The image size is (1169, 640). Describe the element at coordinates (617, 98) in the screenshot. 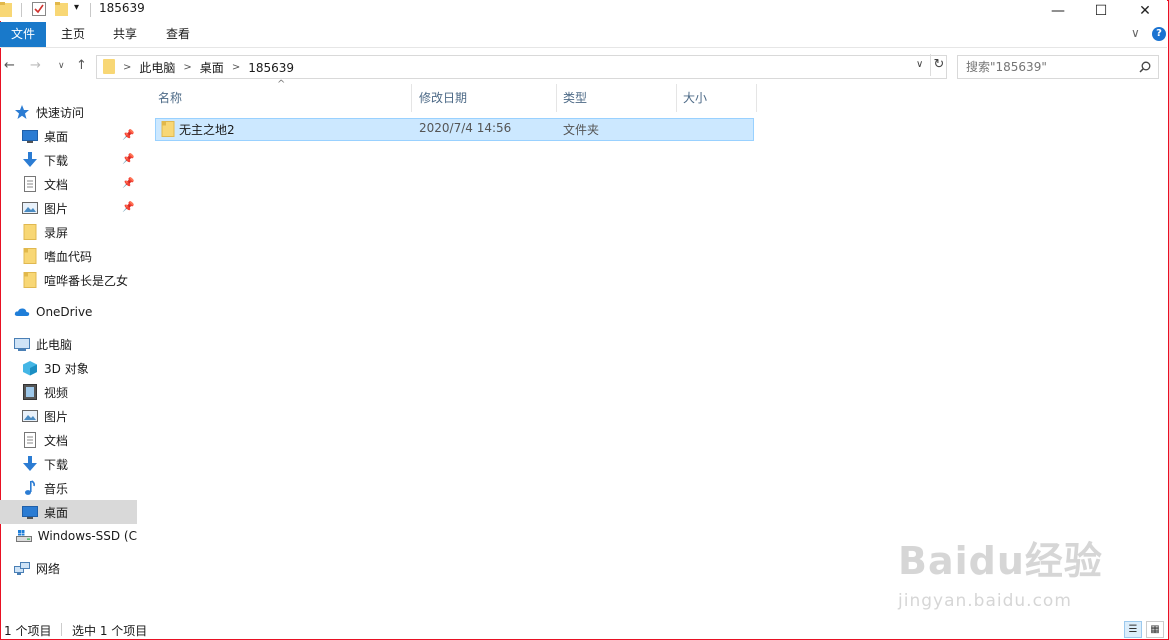

I see `column-header-type: 类型` at that location.